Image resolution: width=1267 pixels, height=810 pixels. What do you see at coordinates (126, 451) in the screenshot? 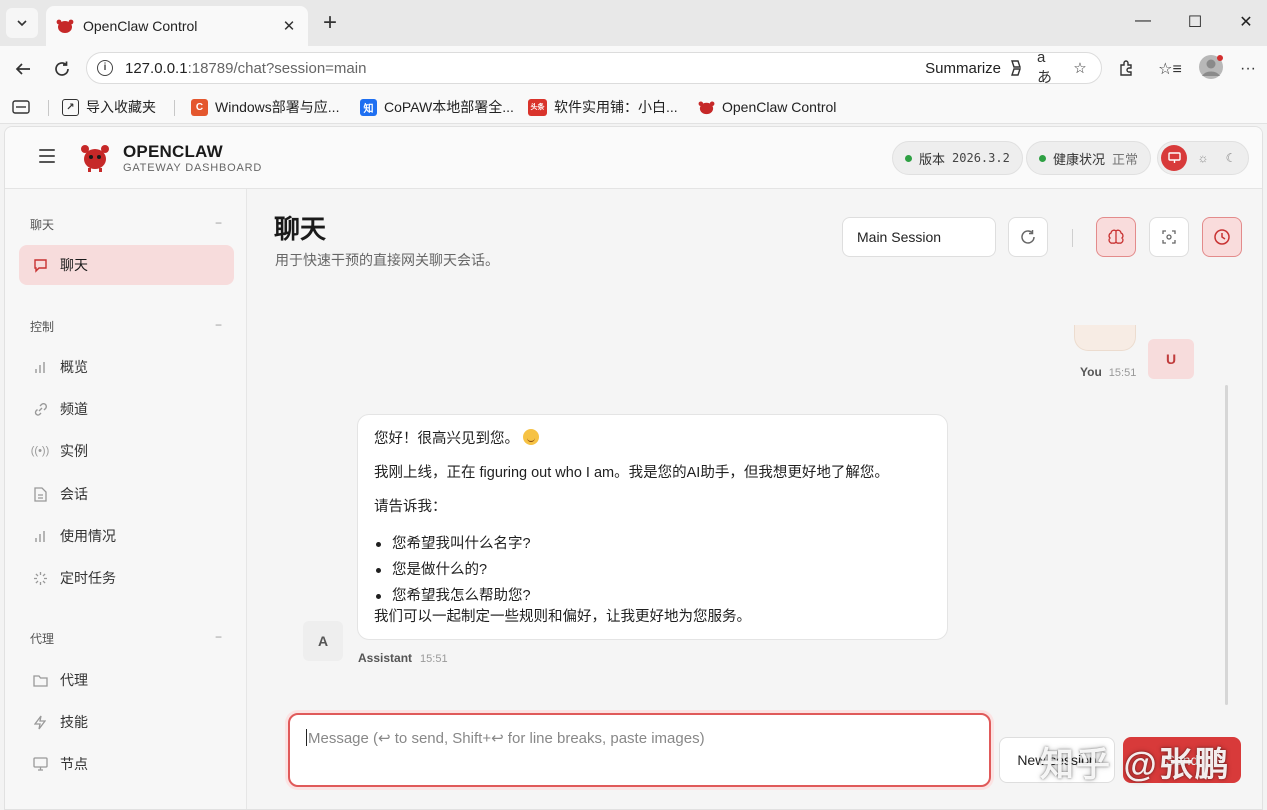
I see `sidebar-item-instances: ((•)) 实例` at bounding box center [126, 451].